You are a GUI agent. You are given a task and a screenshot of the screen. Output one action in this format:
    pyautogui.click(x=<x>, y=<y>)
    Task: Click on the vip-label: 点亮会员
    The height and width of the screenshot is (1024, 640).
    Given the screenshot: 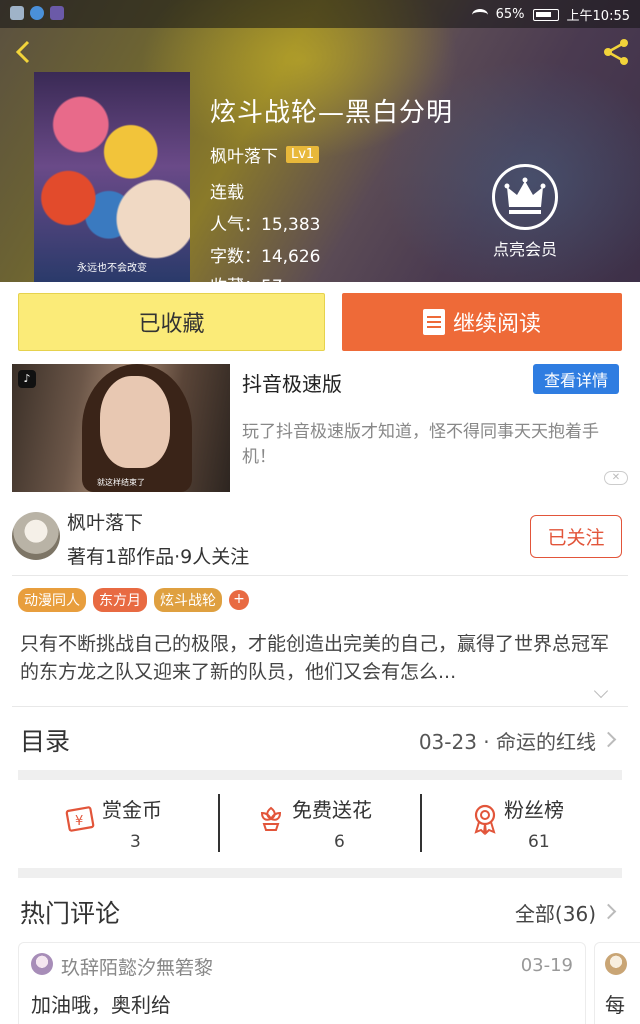 What is the action you would take?
    pyautogui.click(x=524, y=249)
    